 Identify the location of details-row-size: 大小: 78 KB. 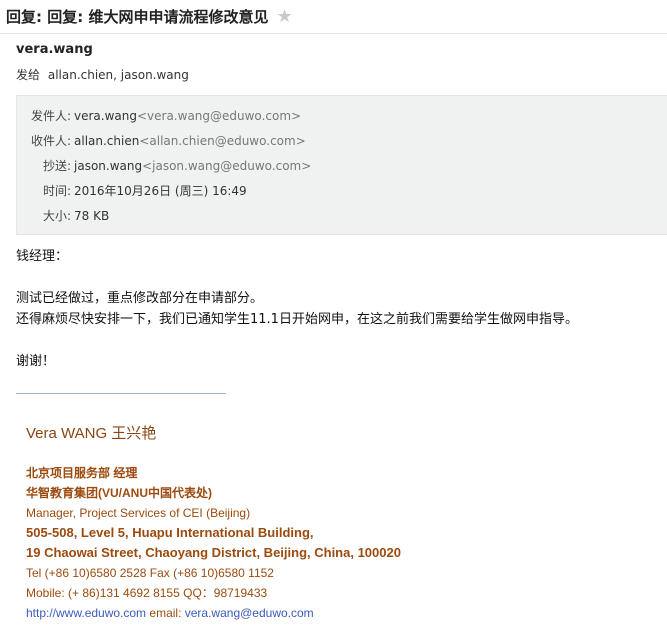
(342, 215).